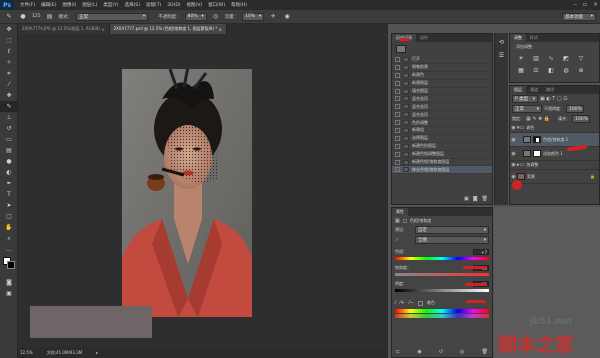  I want to click on photo-filter-icon: ◍, so click(566, 70).